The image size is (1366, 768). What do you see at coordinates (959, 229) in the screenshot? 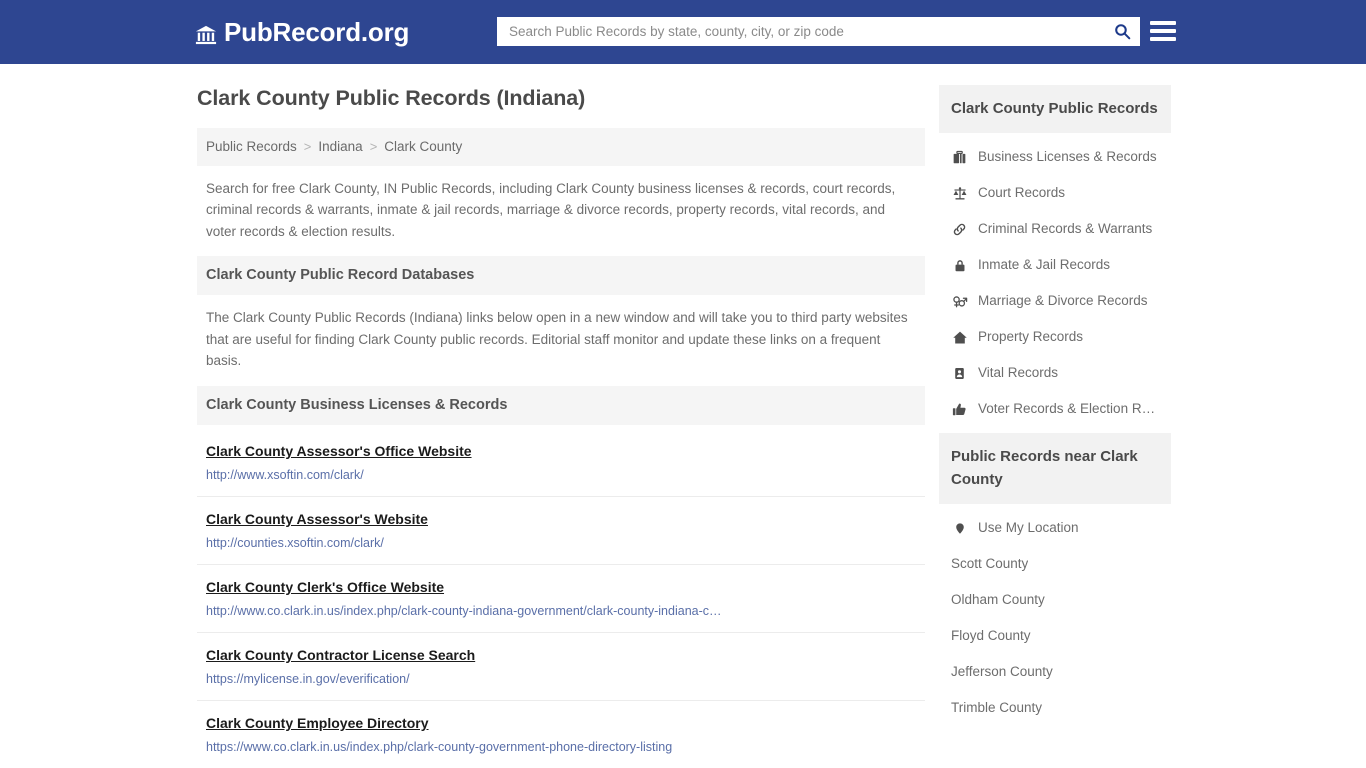
I see `link-chain-icon` at bounding box center [959, 229].